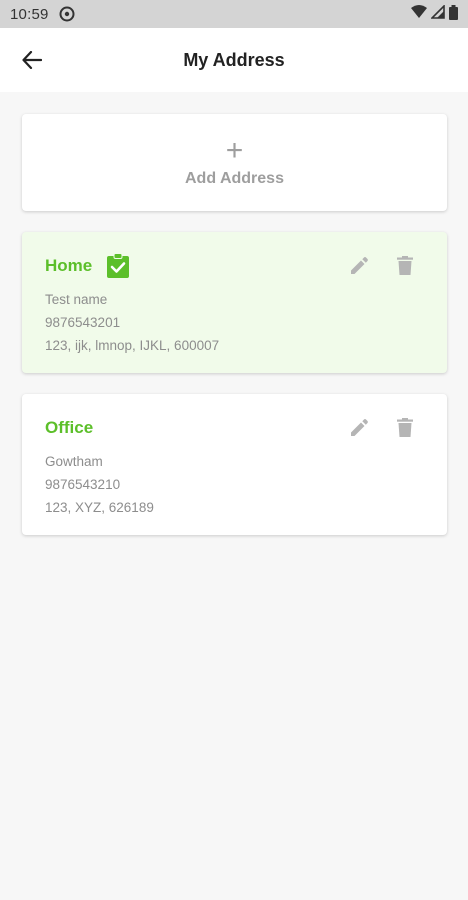 This screenshot has height=900, width=468. What do you see at coordinates (234, 178) in the screenshot?
I see `add-address-label: Add Address` at bounding box center [234, 178].